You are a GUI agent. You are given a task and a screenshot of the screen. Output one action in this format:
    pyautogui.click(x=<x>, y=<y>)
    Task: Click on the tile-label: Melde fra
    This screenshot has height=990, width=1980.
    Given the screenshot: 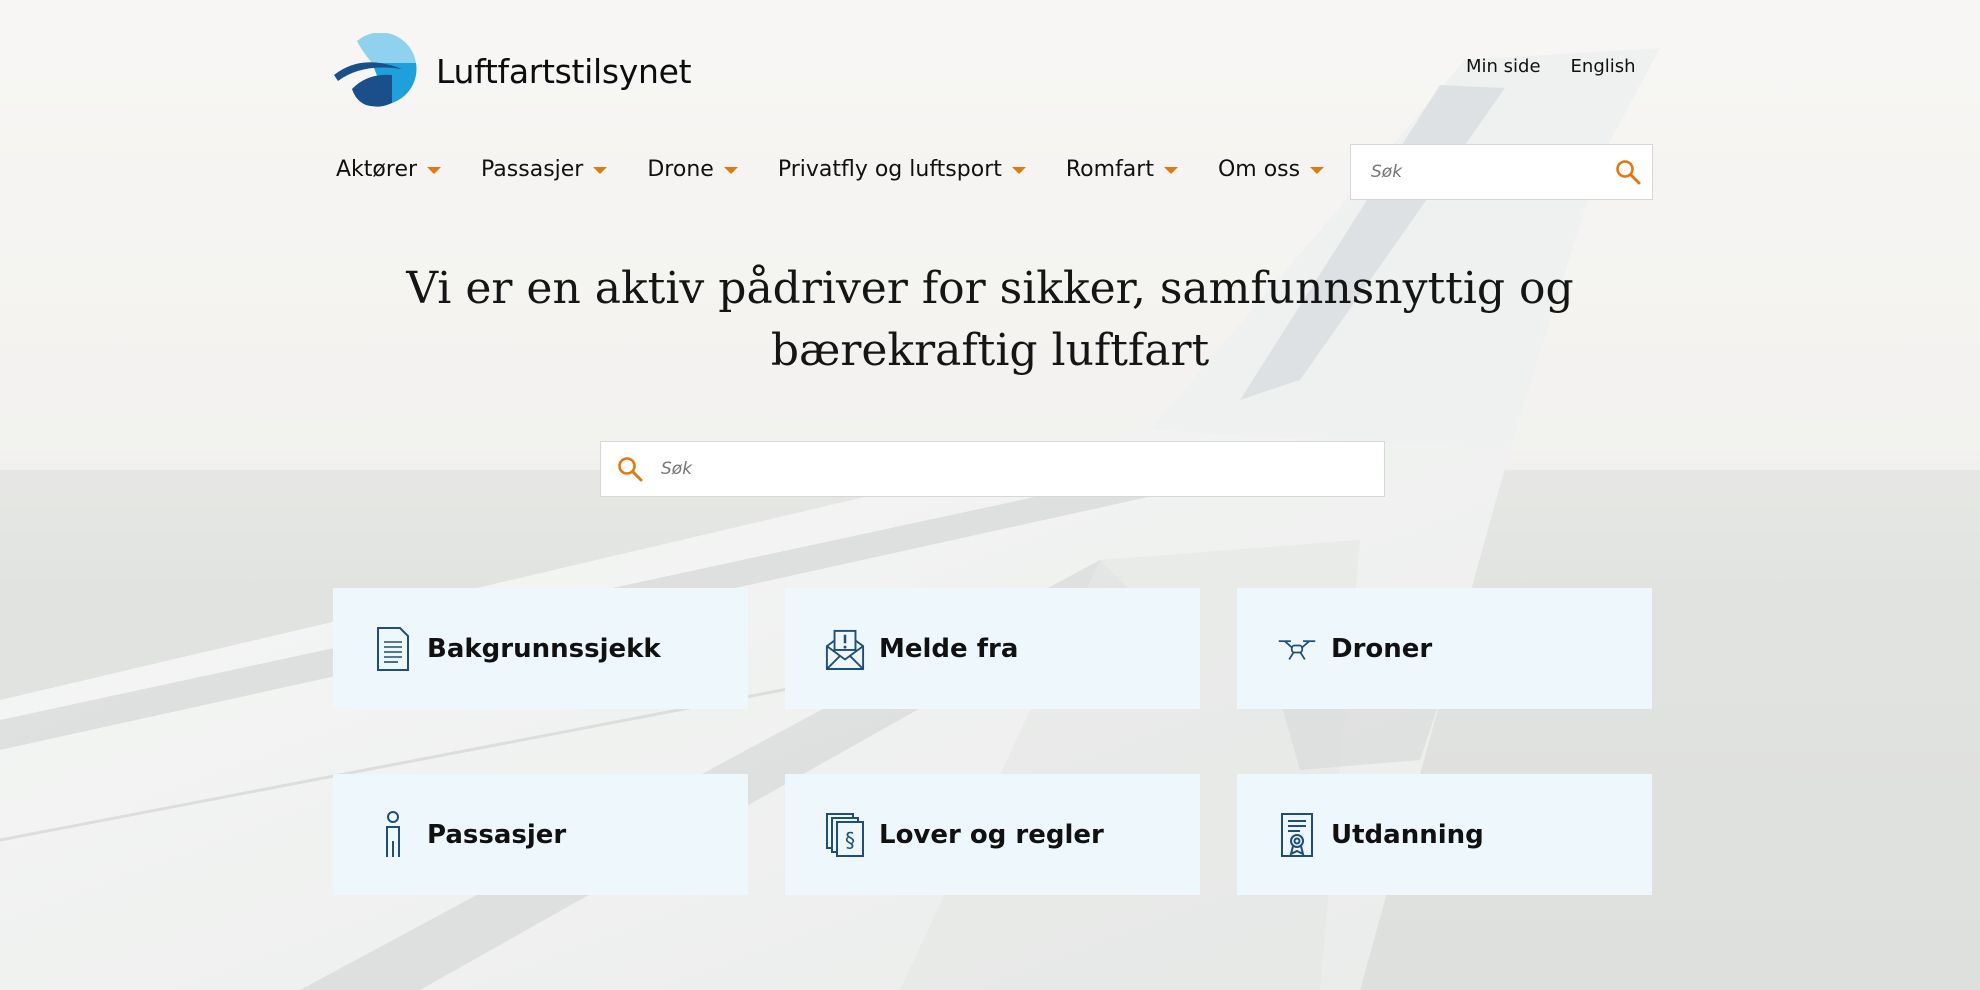 What is the action you would take?
    pyautogui.click(x=949, y=648)
    